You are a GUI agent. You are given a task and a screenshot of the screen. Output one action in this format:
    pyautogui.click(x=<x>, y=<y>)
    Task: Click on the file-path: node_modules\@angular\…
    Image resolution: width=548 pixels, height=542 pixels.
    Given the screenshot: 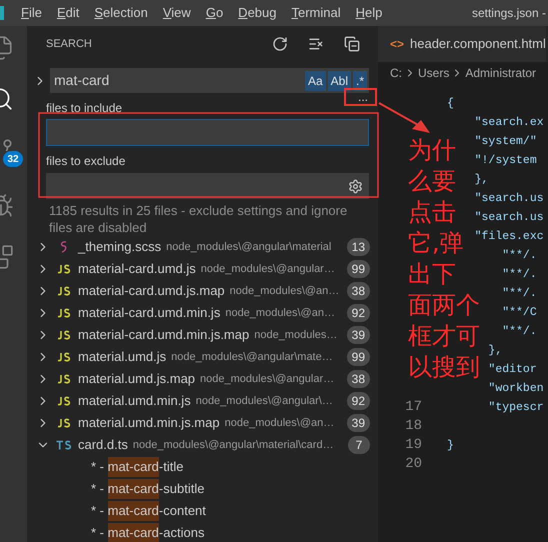 What is the action you would take?
    pyautogui.click(x=264, y=401)
    